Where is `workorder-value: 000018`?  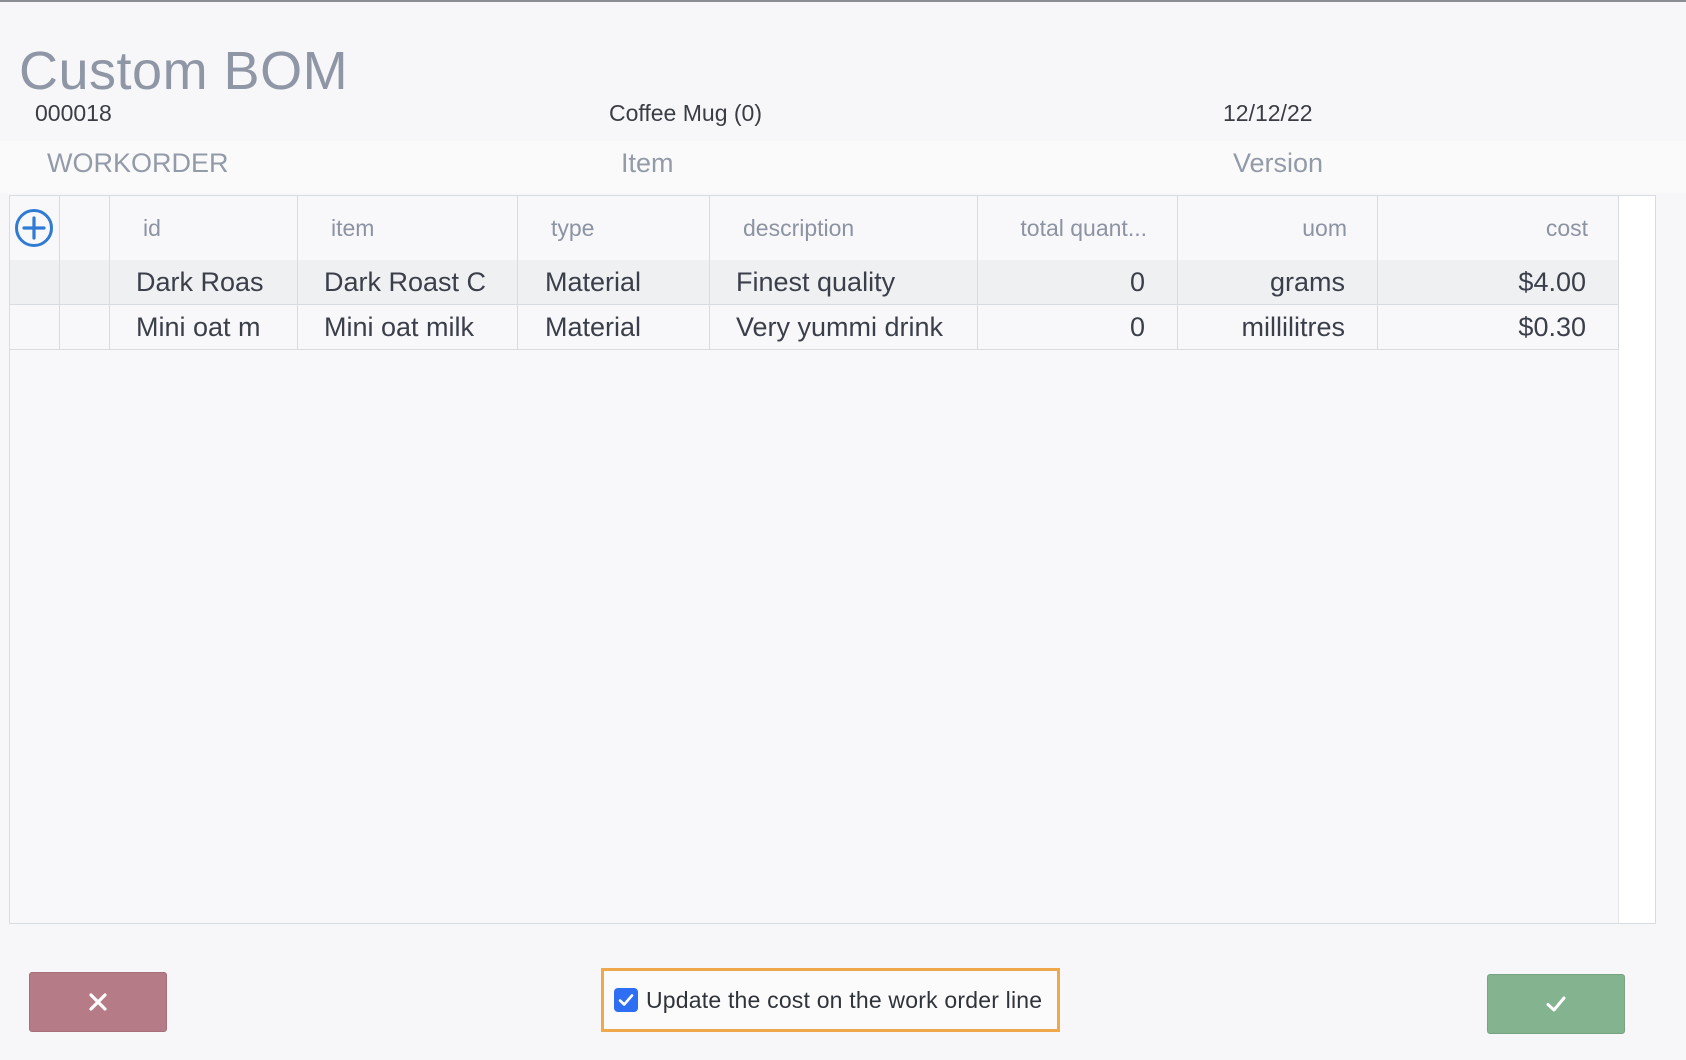 workorder-value: 000018 is located at coordinates (73, 113).